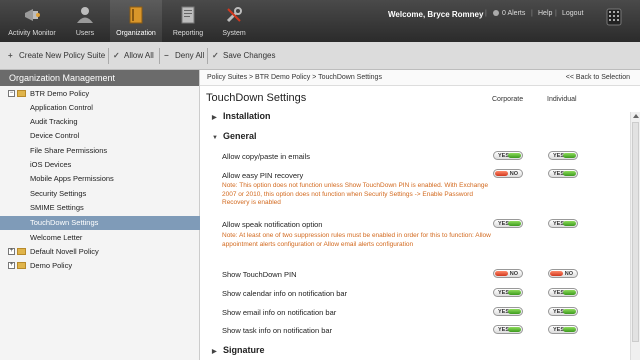 This screenshot has height=360, width=640. I want to click on nav-organization: Organization, so click(136, 21).